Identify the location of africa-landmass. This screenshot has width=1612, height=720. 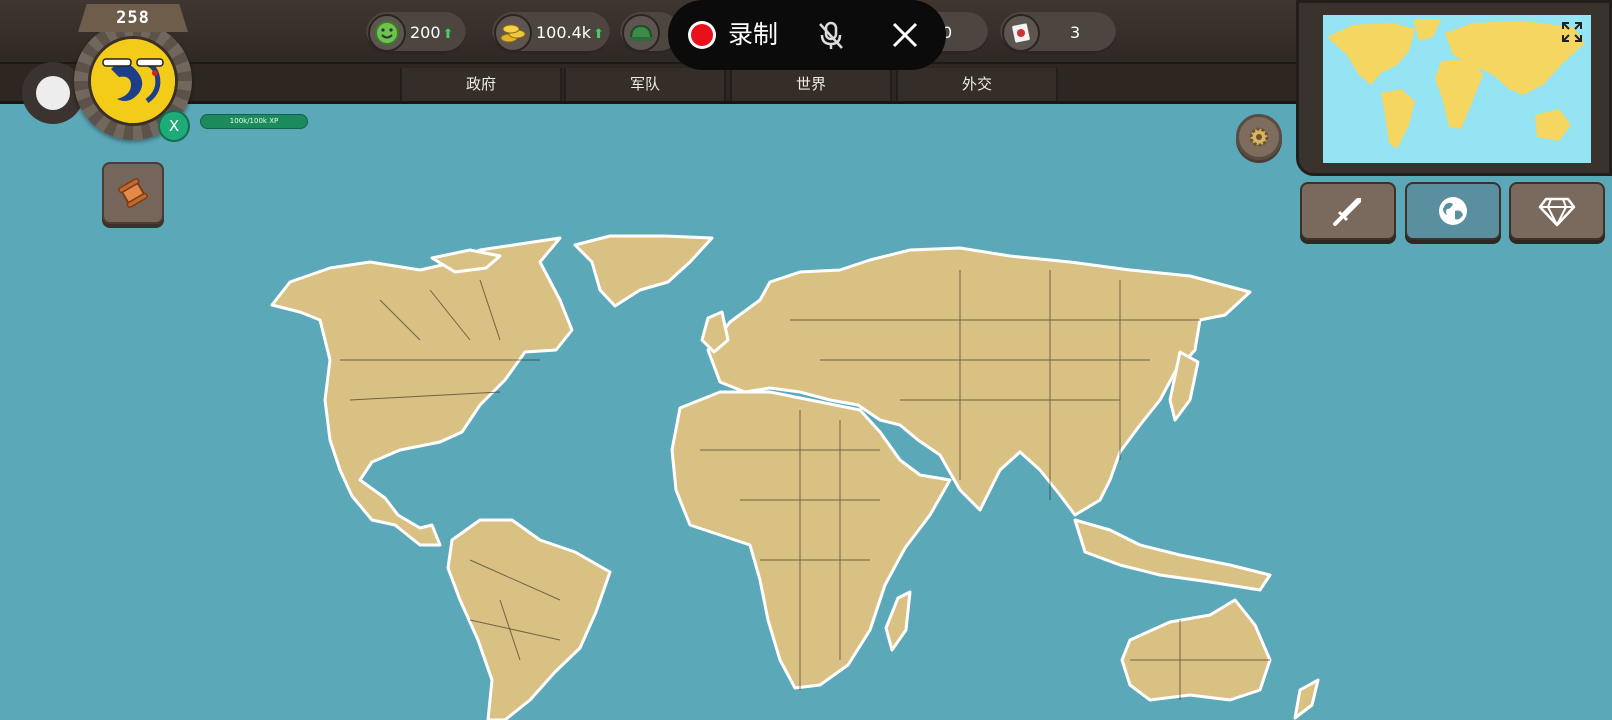
(811, 540).